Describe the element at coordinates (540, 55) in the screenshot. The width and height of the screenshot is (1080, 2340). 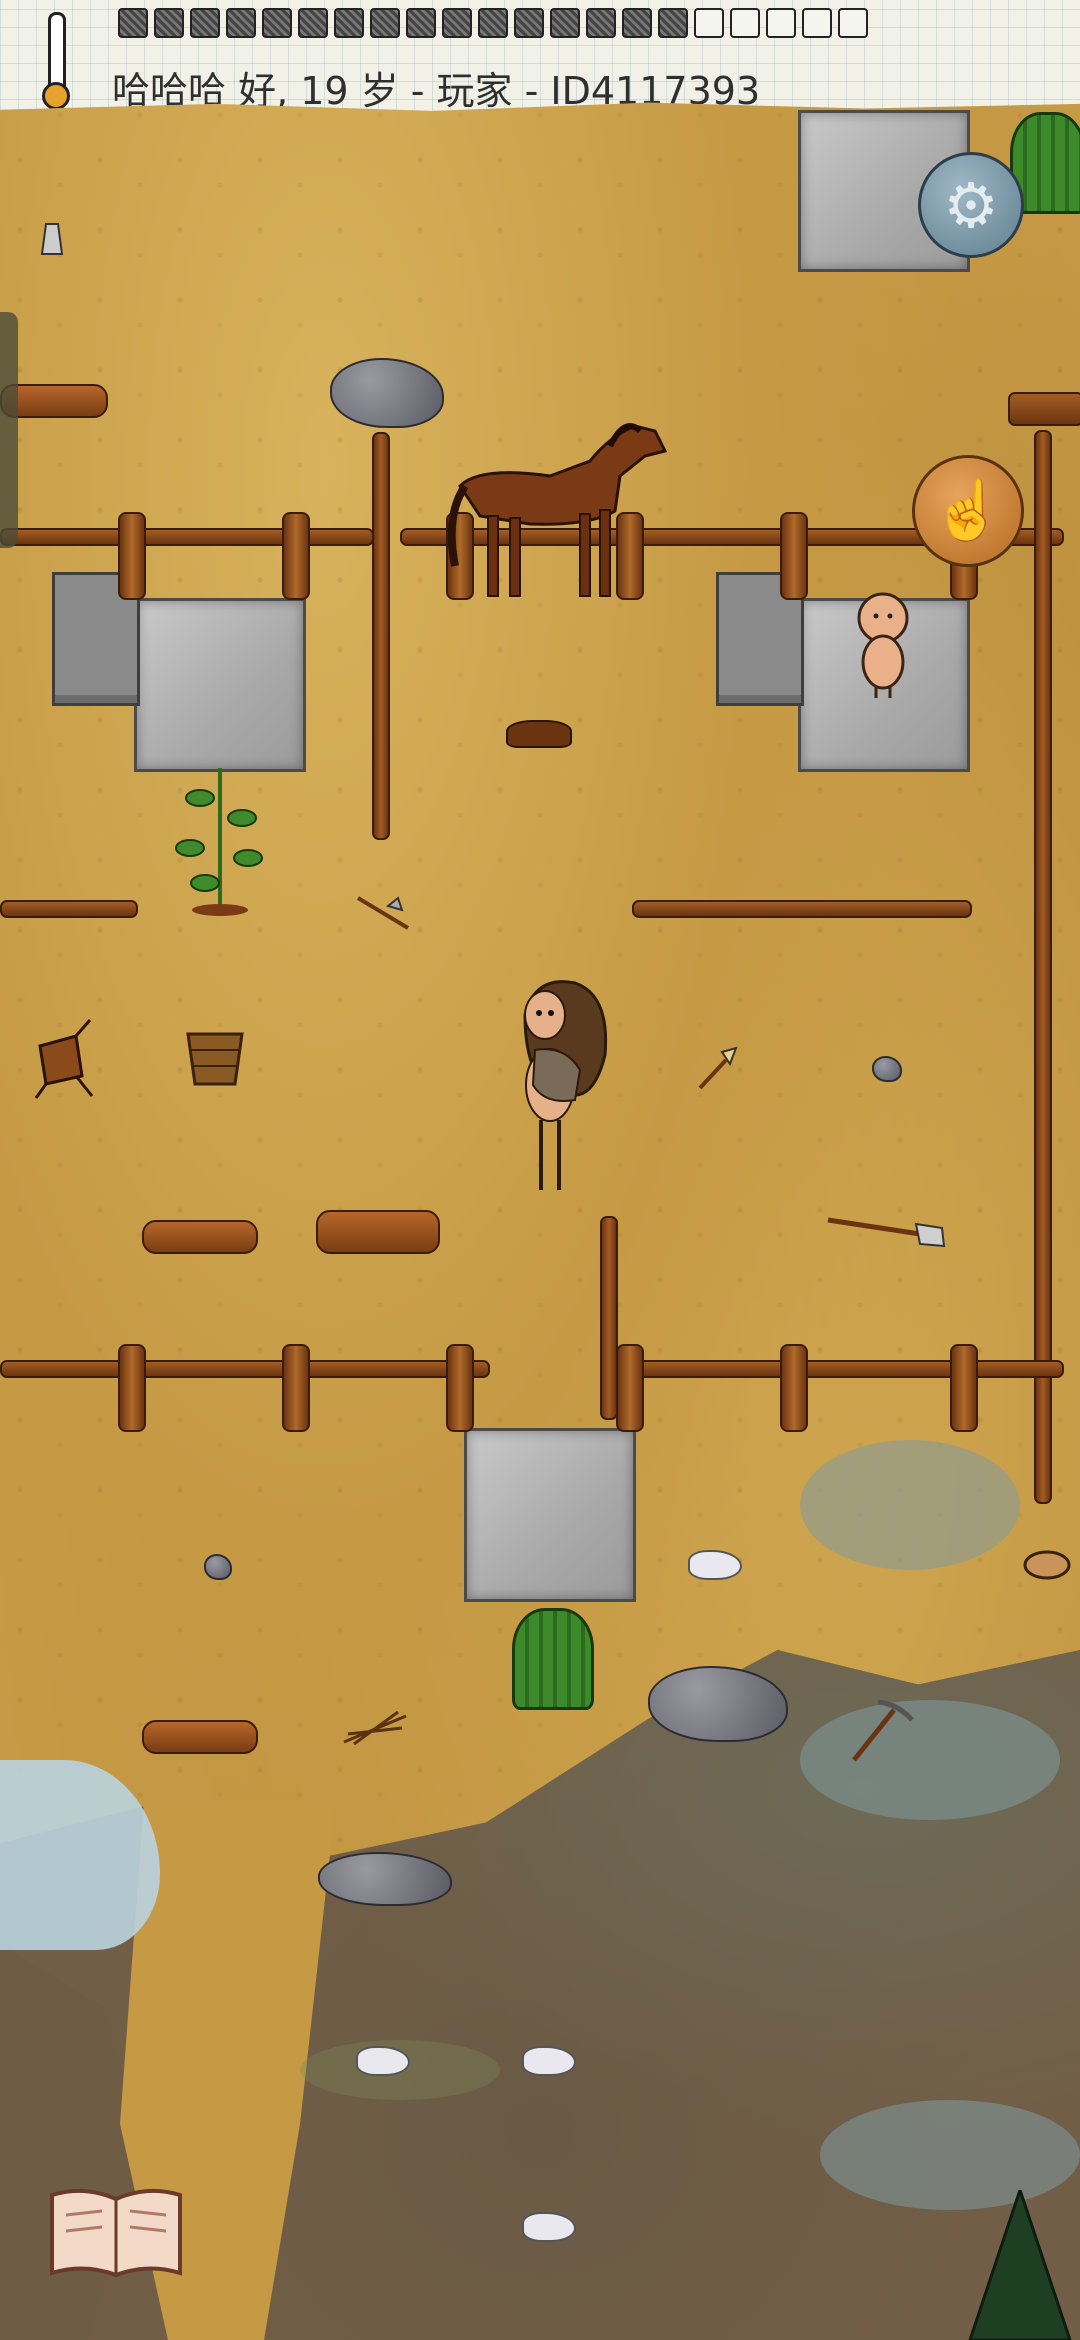
I see `status-bar: 哈哈哈 好, 19 岁 - 玩家 - ID4117393` at that location.